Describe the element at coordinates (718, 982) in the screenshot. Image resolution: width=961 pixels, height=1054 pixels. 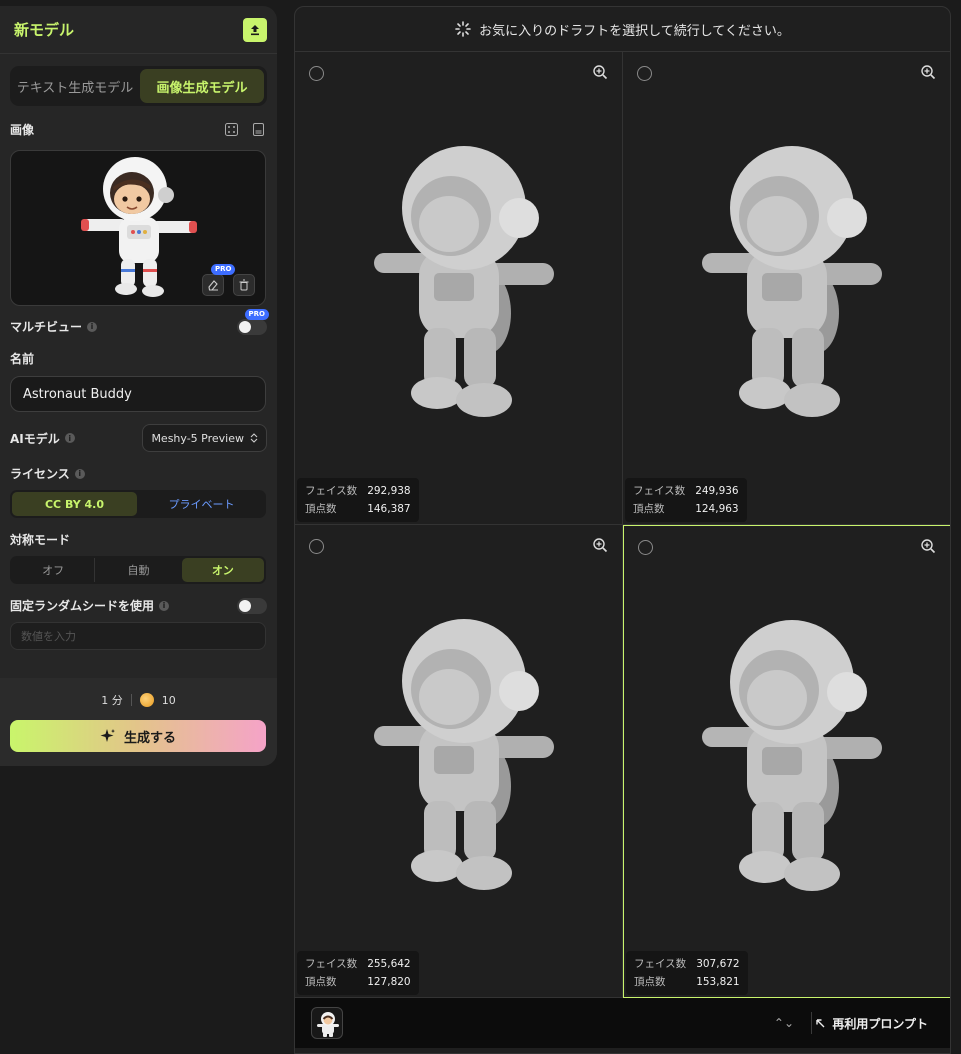
I see `vertex-count: 153,821` at that location.